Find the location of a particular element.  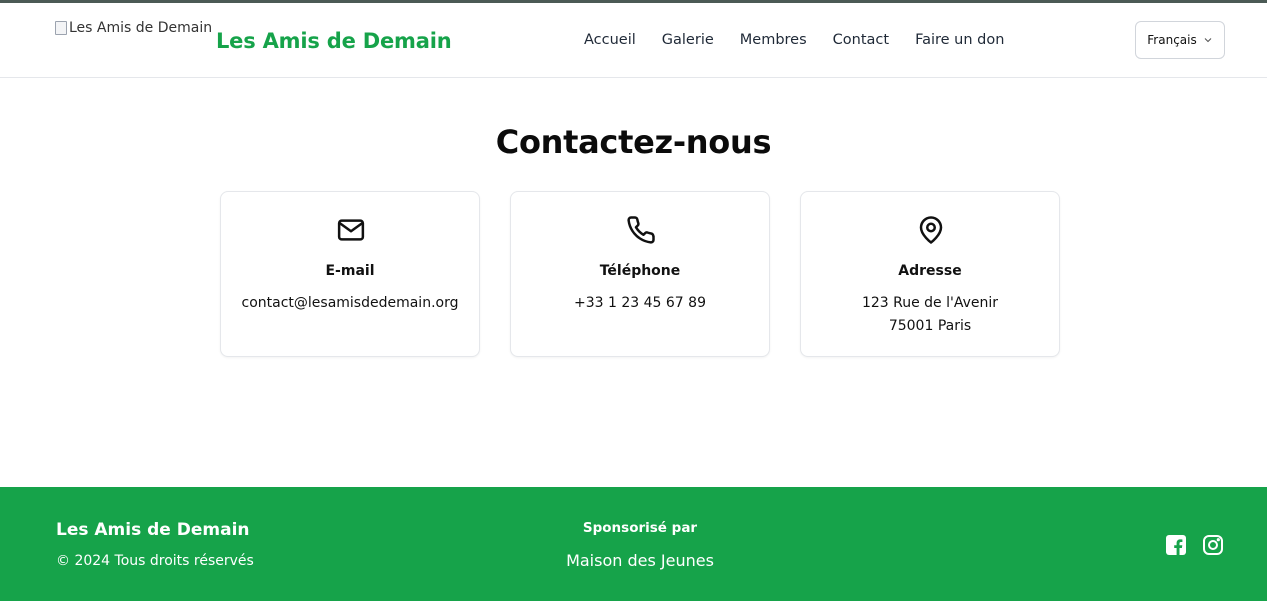

language-select-value: Français is located at coordinates (1172, 40).